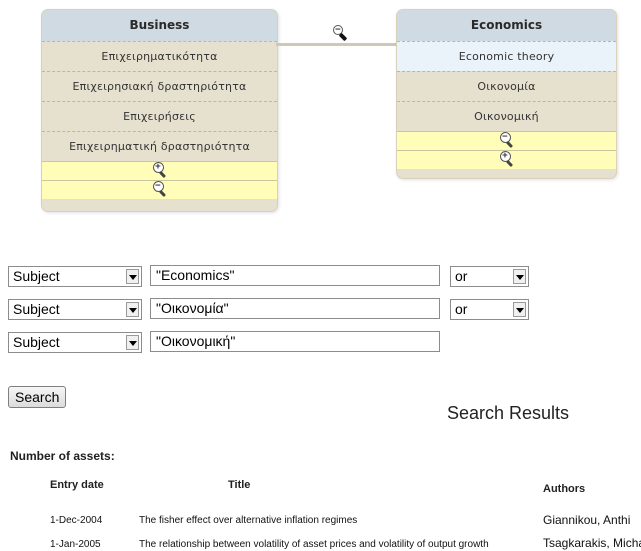  I want to click on results-title: Search Results, so click(508, 413).